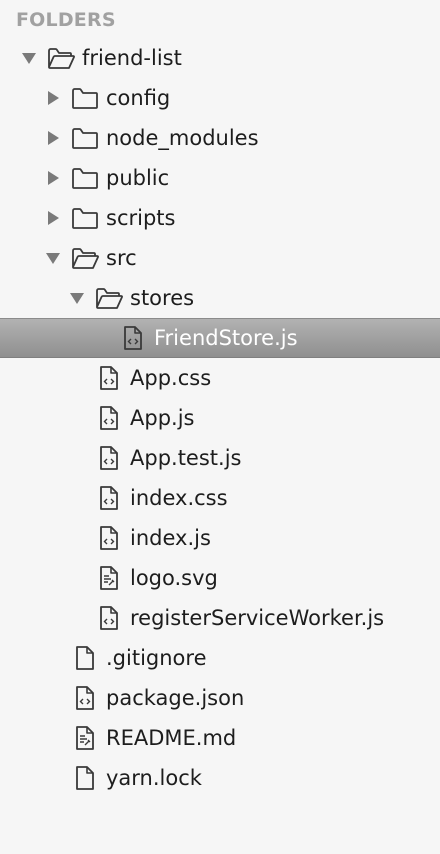 The height and width of the screenshot is (854, 440). Describe the element at coordinates (162, 298) in the screenshot. I see `folder-label: stores` at that location.